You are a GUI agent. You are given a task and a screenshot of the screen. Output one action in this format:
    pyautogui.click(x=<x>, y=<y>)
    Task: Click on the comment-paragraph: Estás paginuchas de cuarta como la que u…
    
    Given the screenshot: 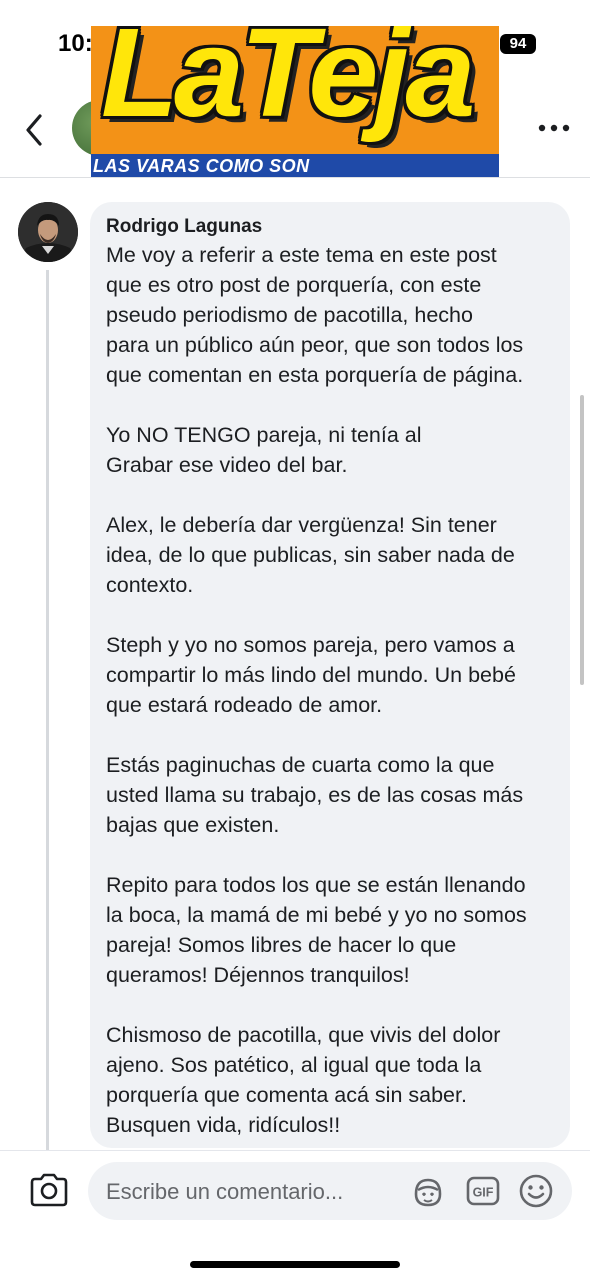 What is the action you would take?
    pyautogui.click(x=315, y=795)
    